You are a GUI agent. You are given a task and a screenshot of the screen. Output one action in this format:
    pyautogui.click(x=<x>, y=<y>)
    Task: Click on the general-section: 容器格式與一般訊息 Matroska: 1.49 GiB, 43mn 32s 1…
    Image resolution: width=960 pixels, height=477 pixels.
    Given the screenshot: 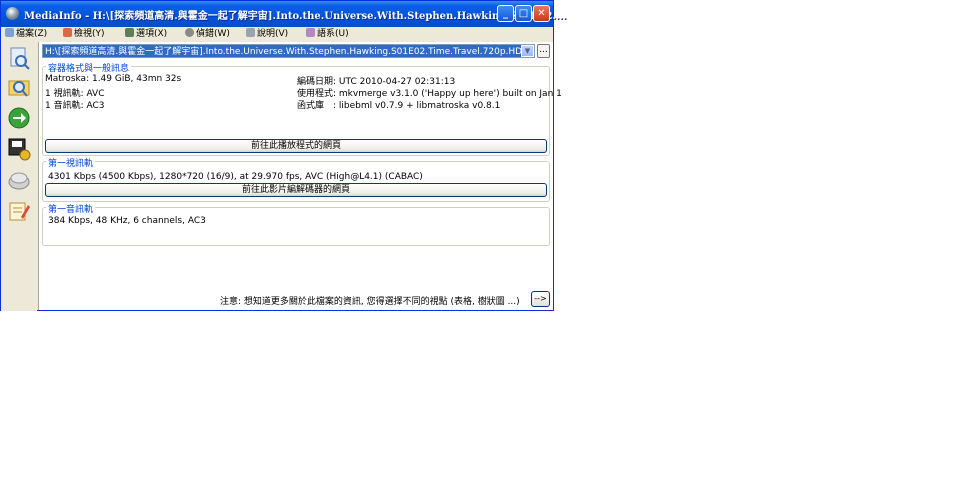 What is the action you would take?
    pyautogui.click(x=302, y=108)
    